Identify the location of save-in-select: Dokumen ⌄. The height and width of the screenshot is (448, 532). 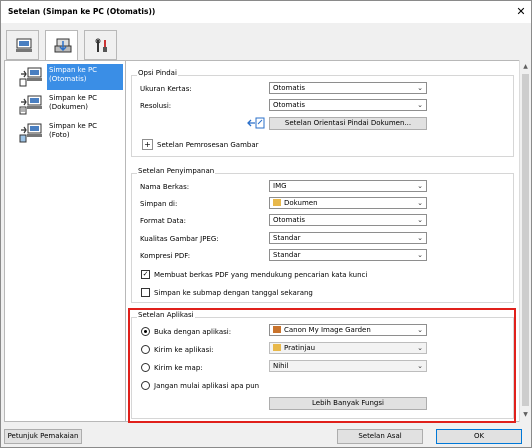
(348, 203).